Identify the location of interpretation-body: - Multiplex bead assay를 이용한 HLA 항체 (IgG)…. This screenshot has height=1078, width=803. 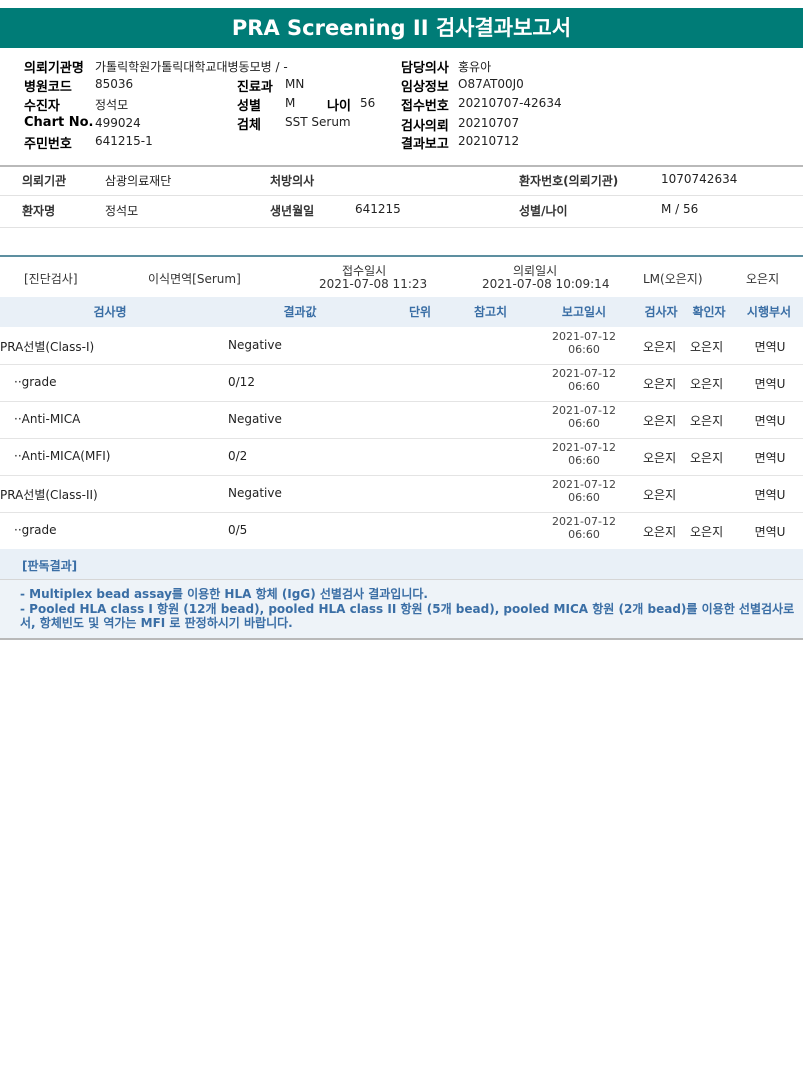
(401, 610).